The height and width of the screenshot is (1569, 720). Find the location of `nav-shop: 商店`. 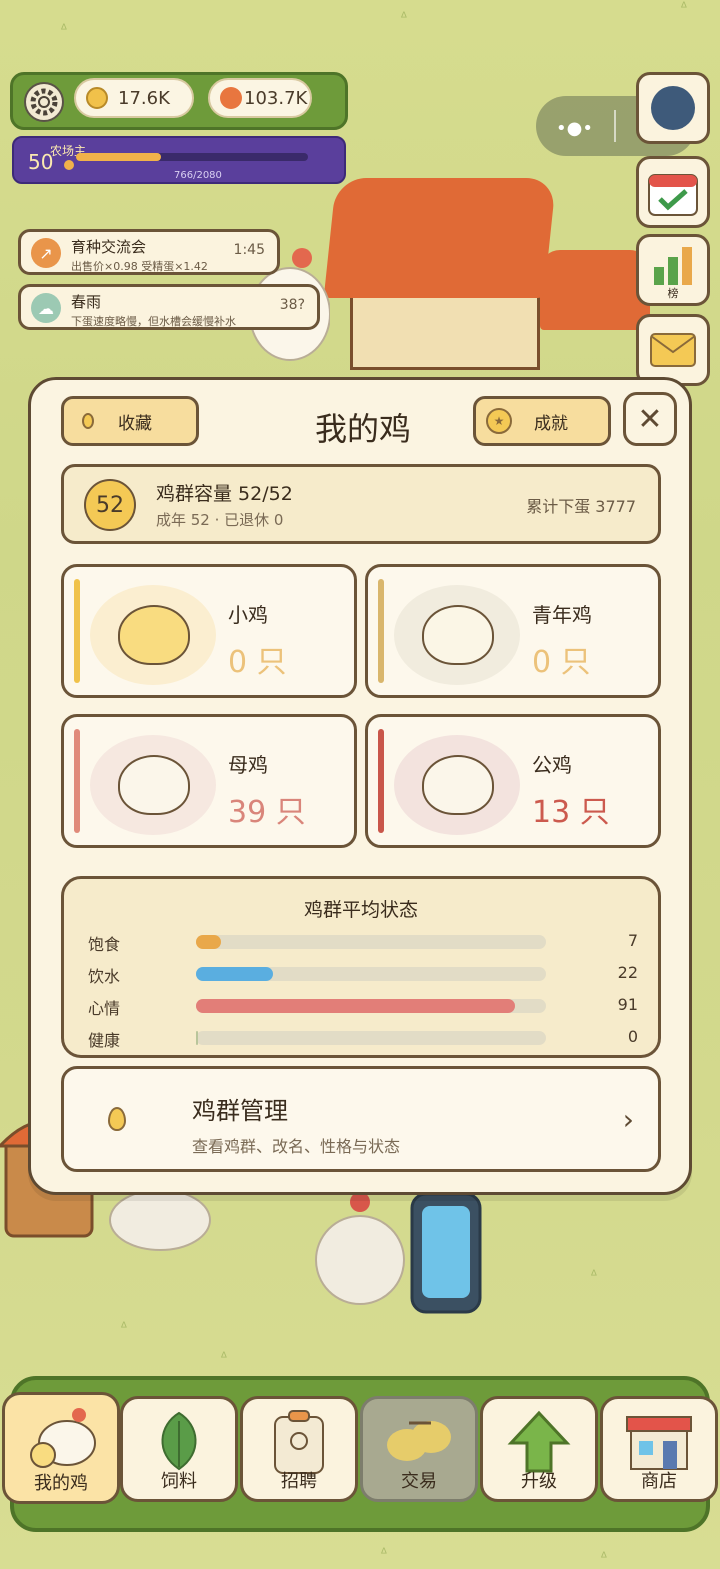

nav-shop: 商店 is located at coordinates (659, 1449).